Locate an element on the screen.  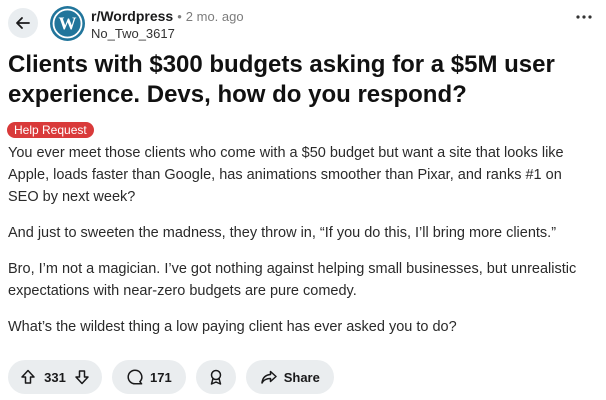
post-meta: r/Wordpress • 2 mo. ago No_Two_3617 is located at coordinates (167, 25).